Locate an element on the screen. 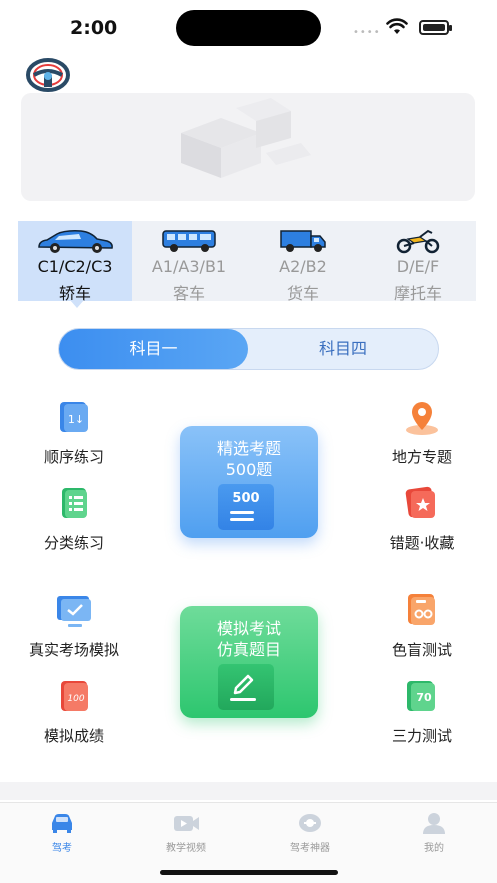 This screenshot has height=883, width=497. vehicle-tab-bus: A1/A3/B1 客车 is located at coordinates (189, 262).